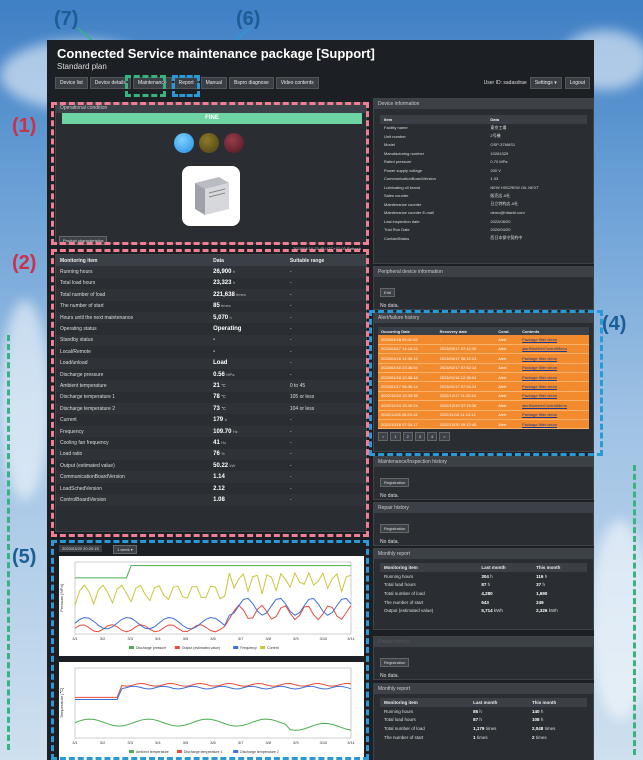 Image resolution: width=643 pixels, height=760 pixels. Describe the element at coordinates (577, 83) in the screenshot. I see `logout-button: Logout` at that location.